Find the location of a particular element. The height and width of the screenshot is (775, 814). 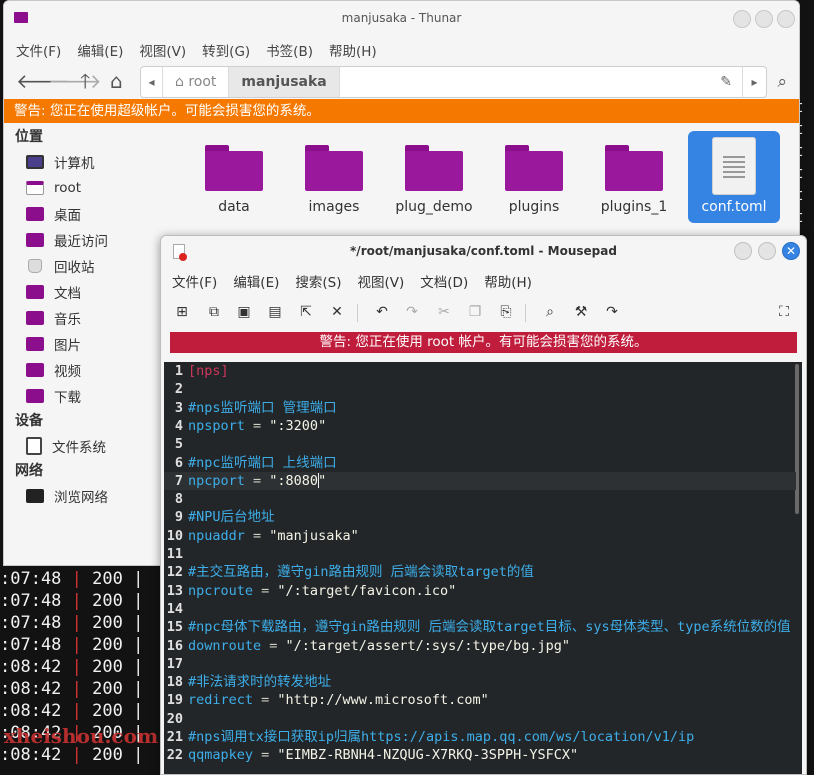

paste-icon: ⎘ is located at coordinates (506, 312).